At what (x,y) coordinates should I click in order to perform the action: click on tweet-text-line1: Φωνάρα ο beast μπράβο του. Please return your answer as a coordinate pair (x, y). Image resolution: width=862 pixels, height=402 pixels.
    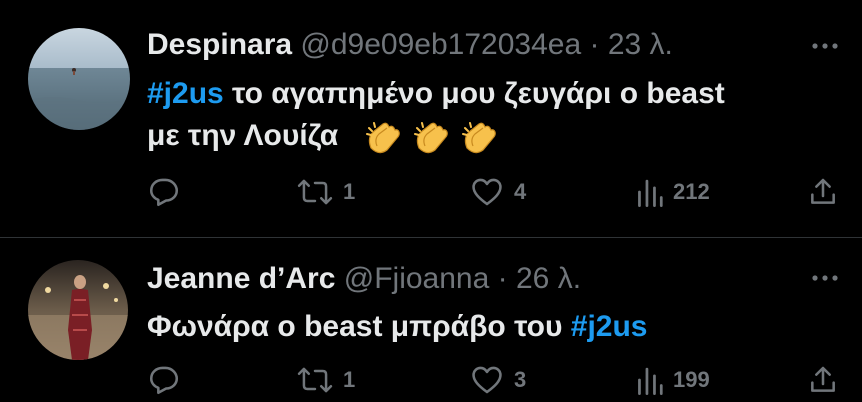
    Looking at the image, I should click on (359, 326).